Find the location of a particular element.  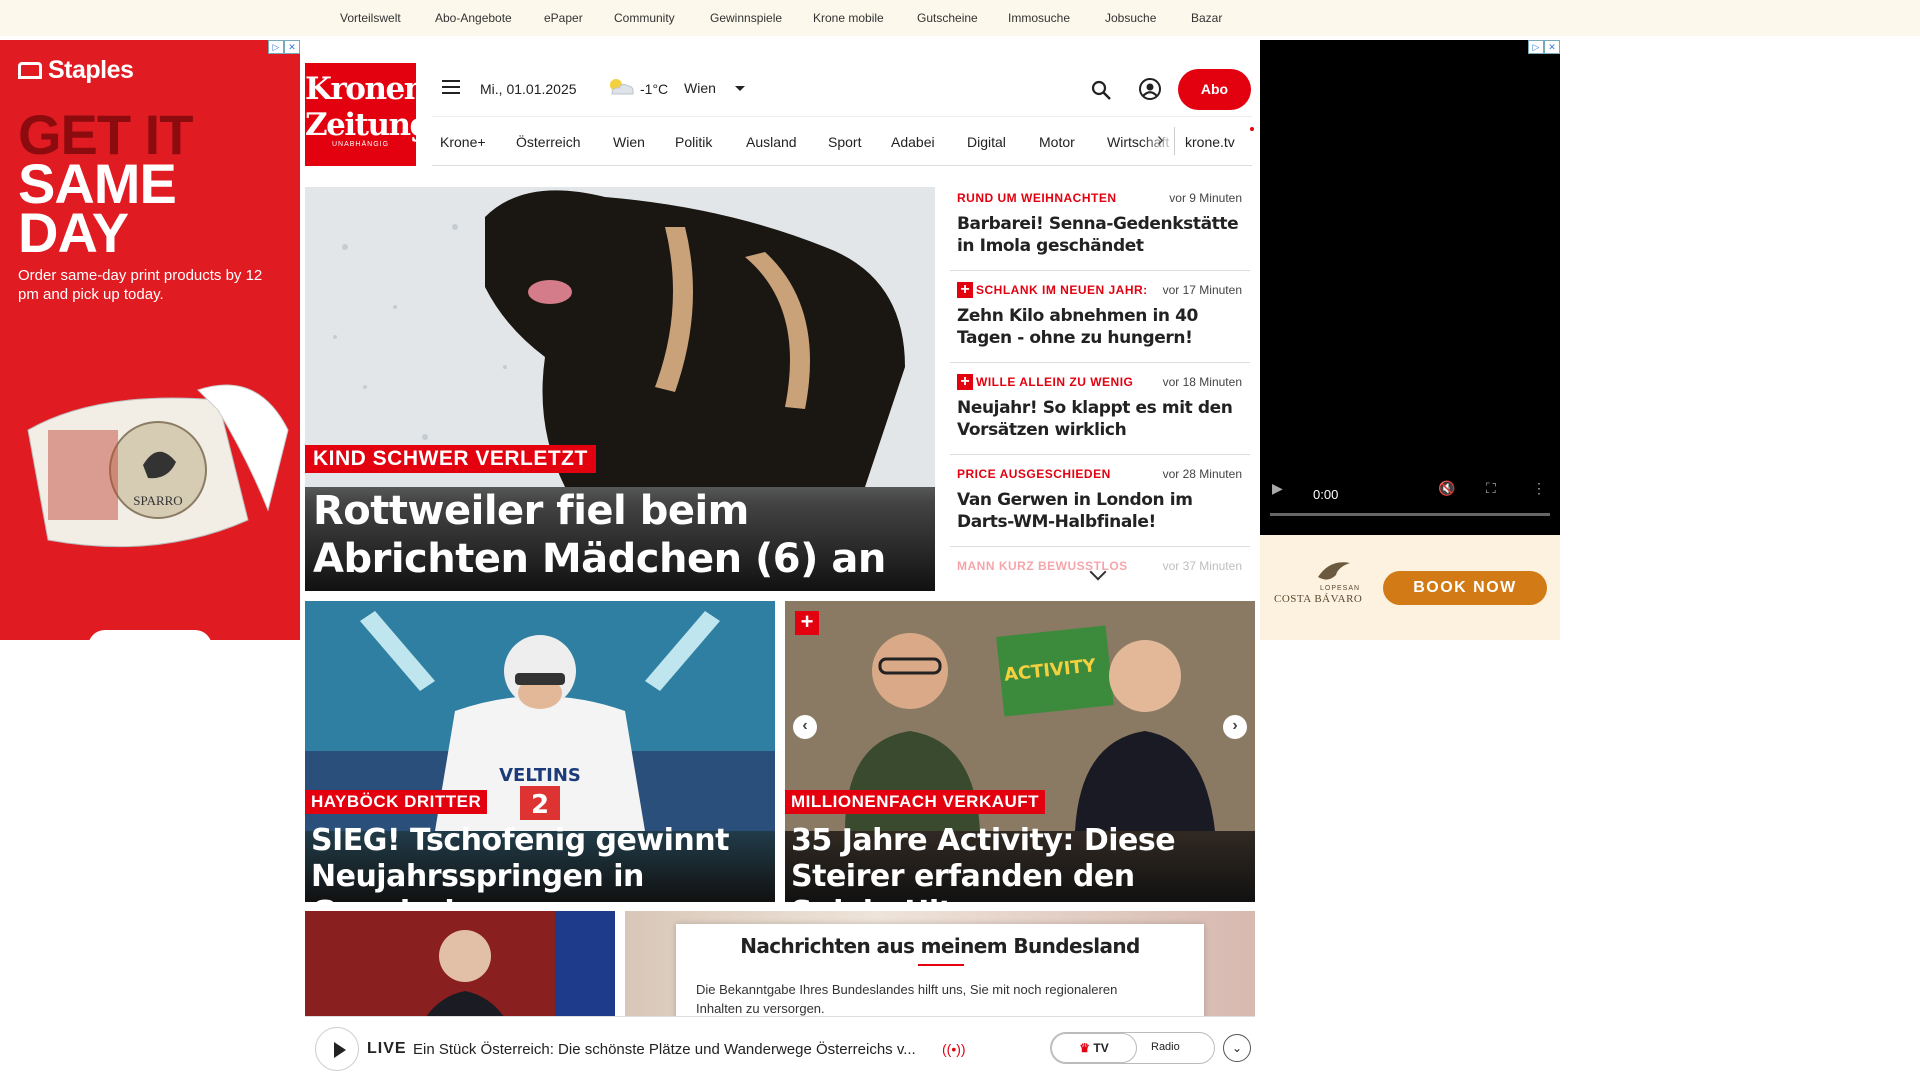

ad-headline: GET IT SAME DAY is located at coordinates (105, 185).